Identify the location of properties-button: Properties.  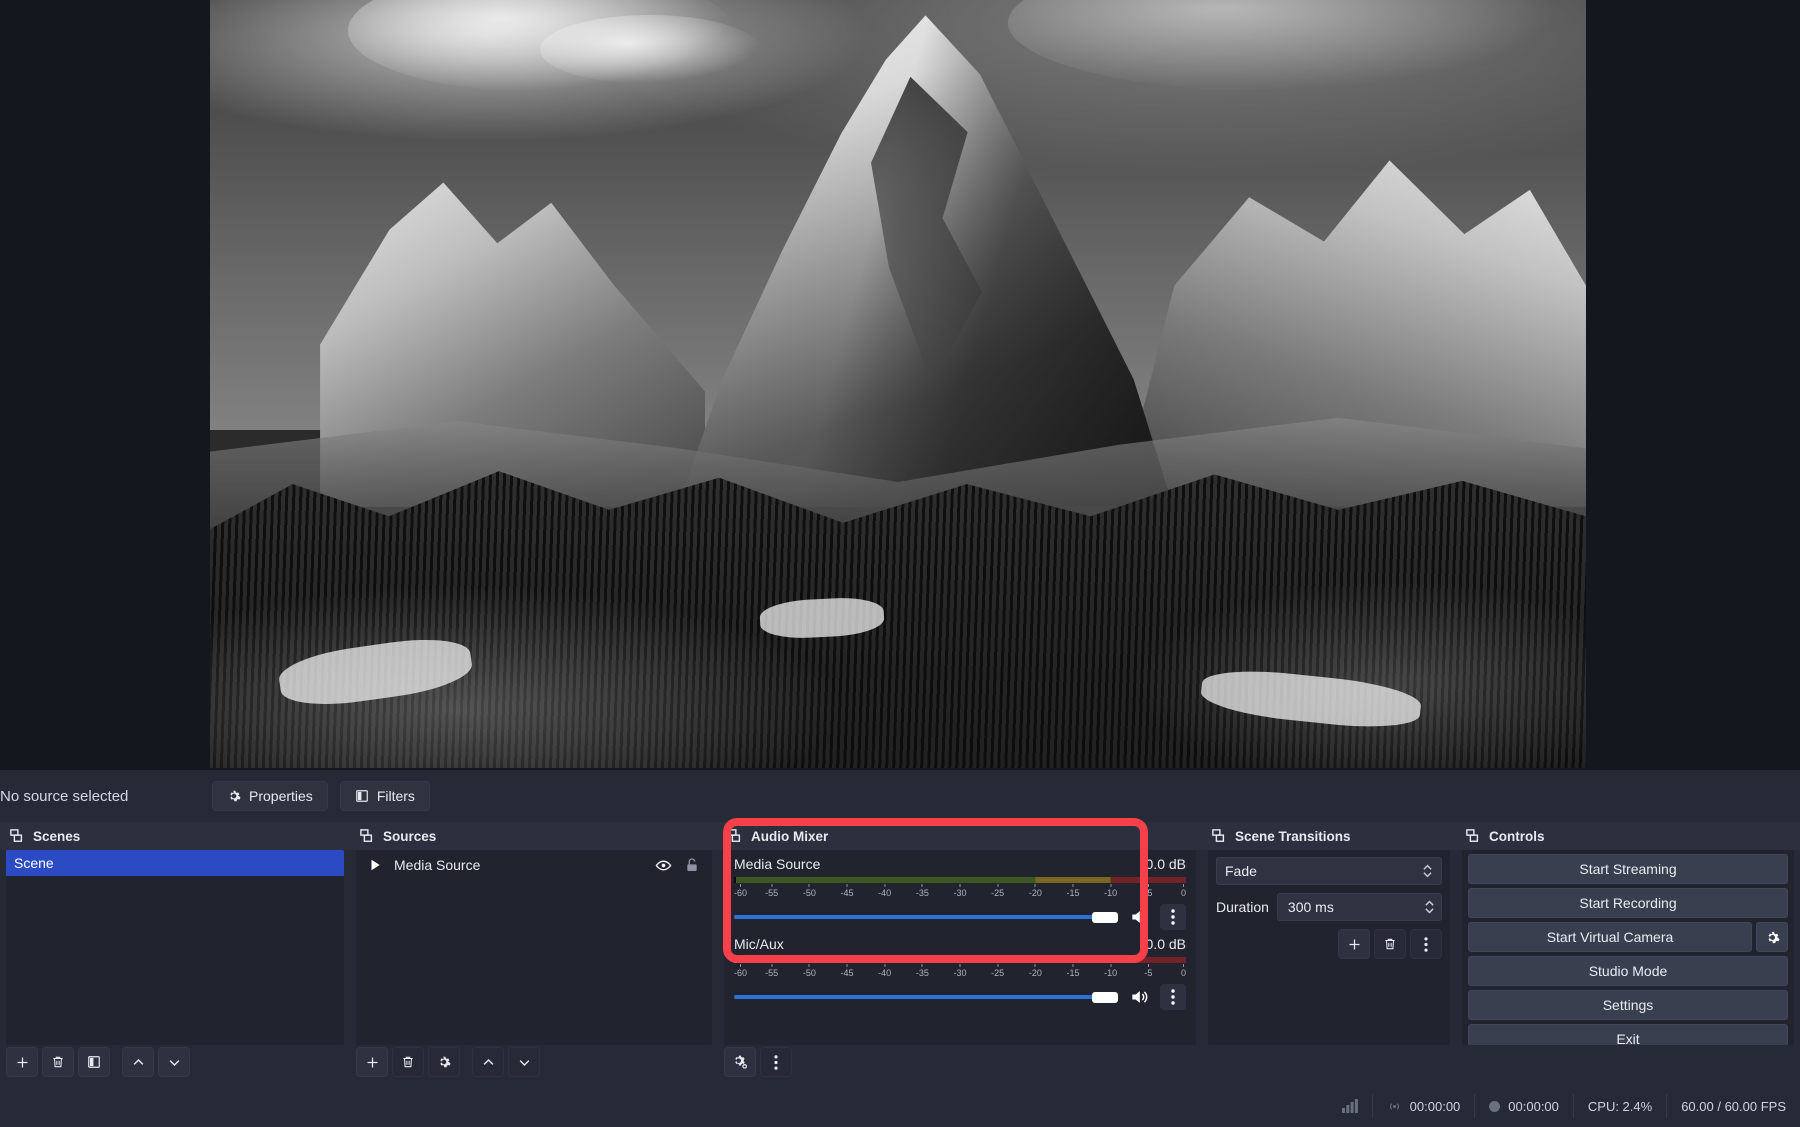
(270, 796).